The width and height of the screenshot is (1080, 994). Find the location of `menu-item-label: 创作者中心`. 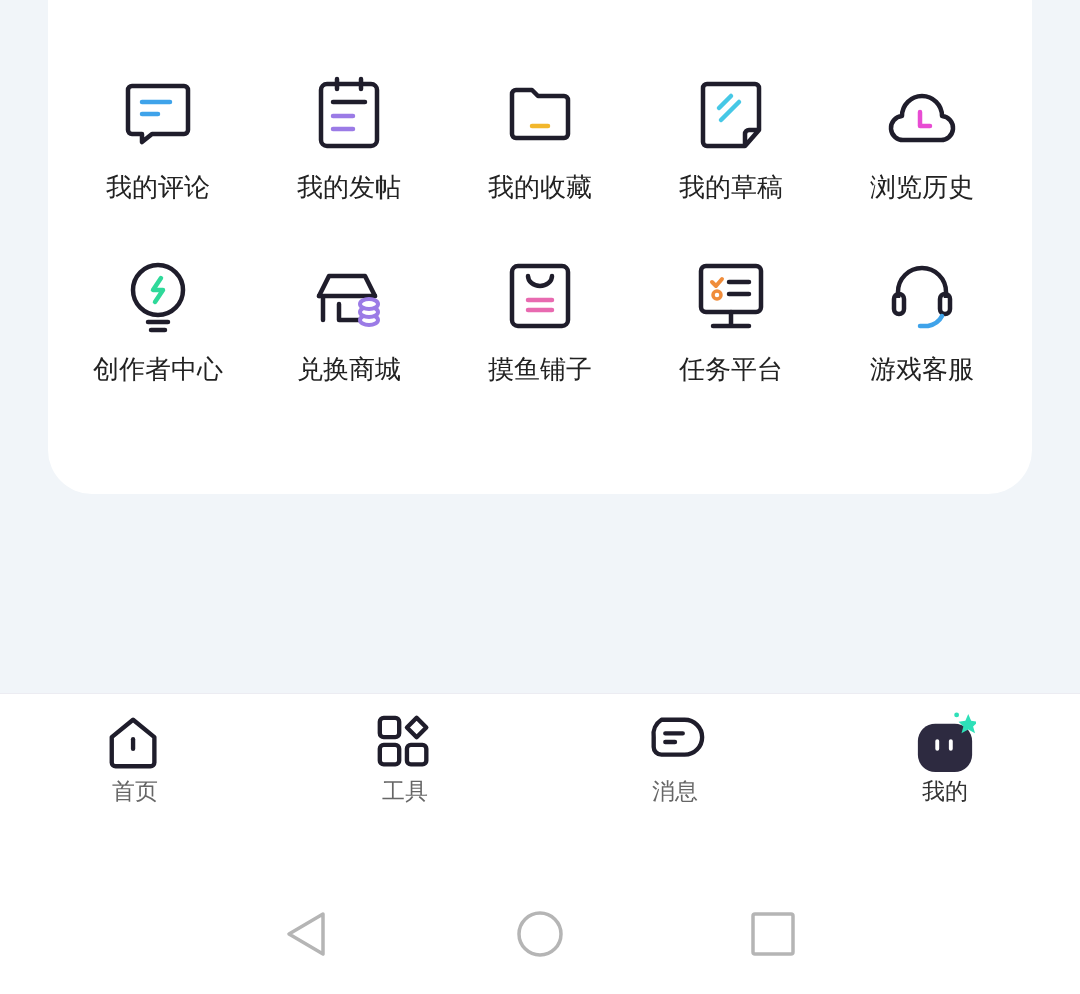

menu-item-label: 创作者中心 is located at coordinates (158, 369).